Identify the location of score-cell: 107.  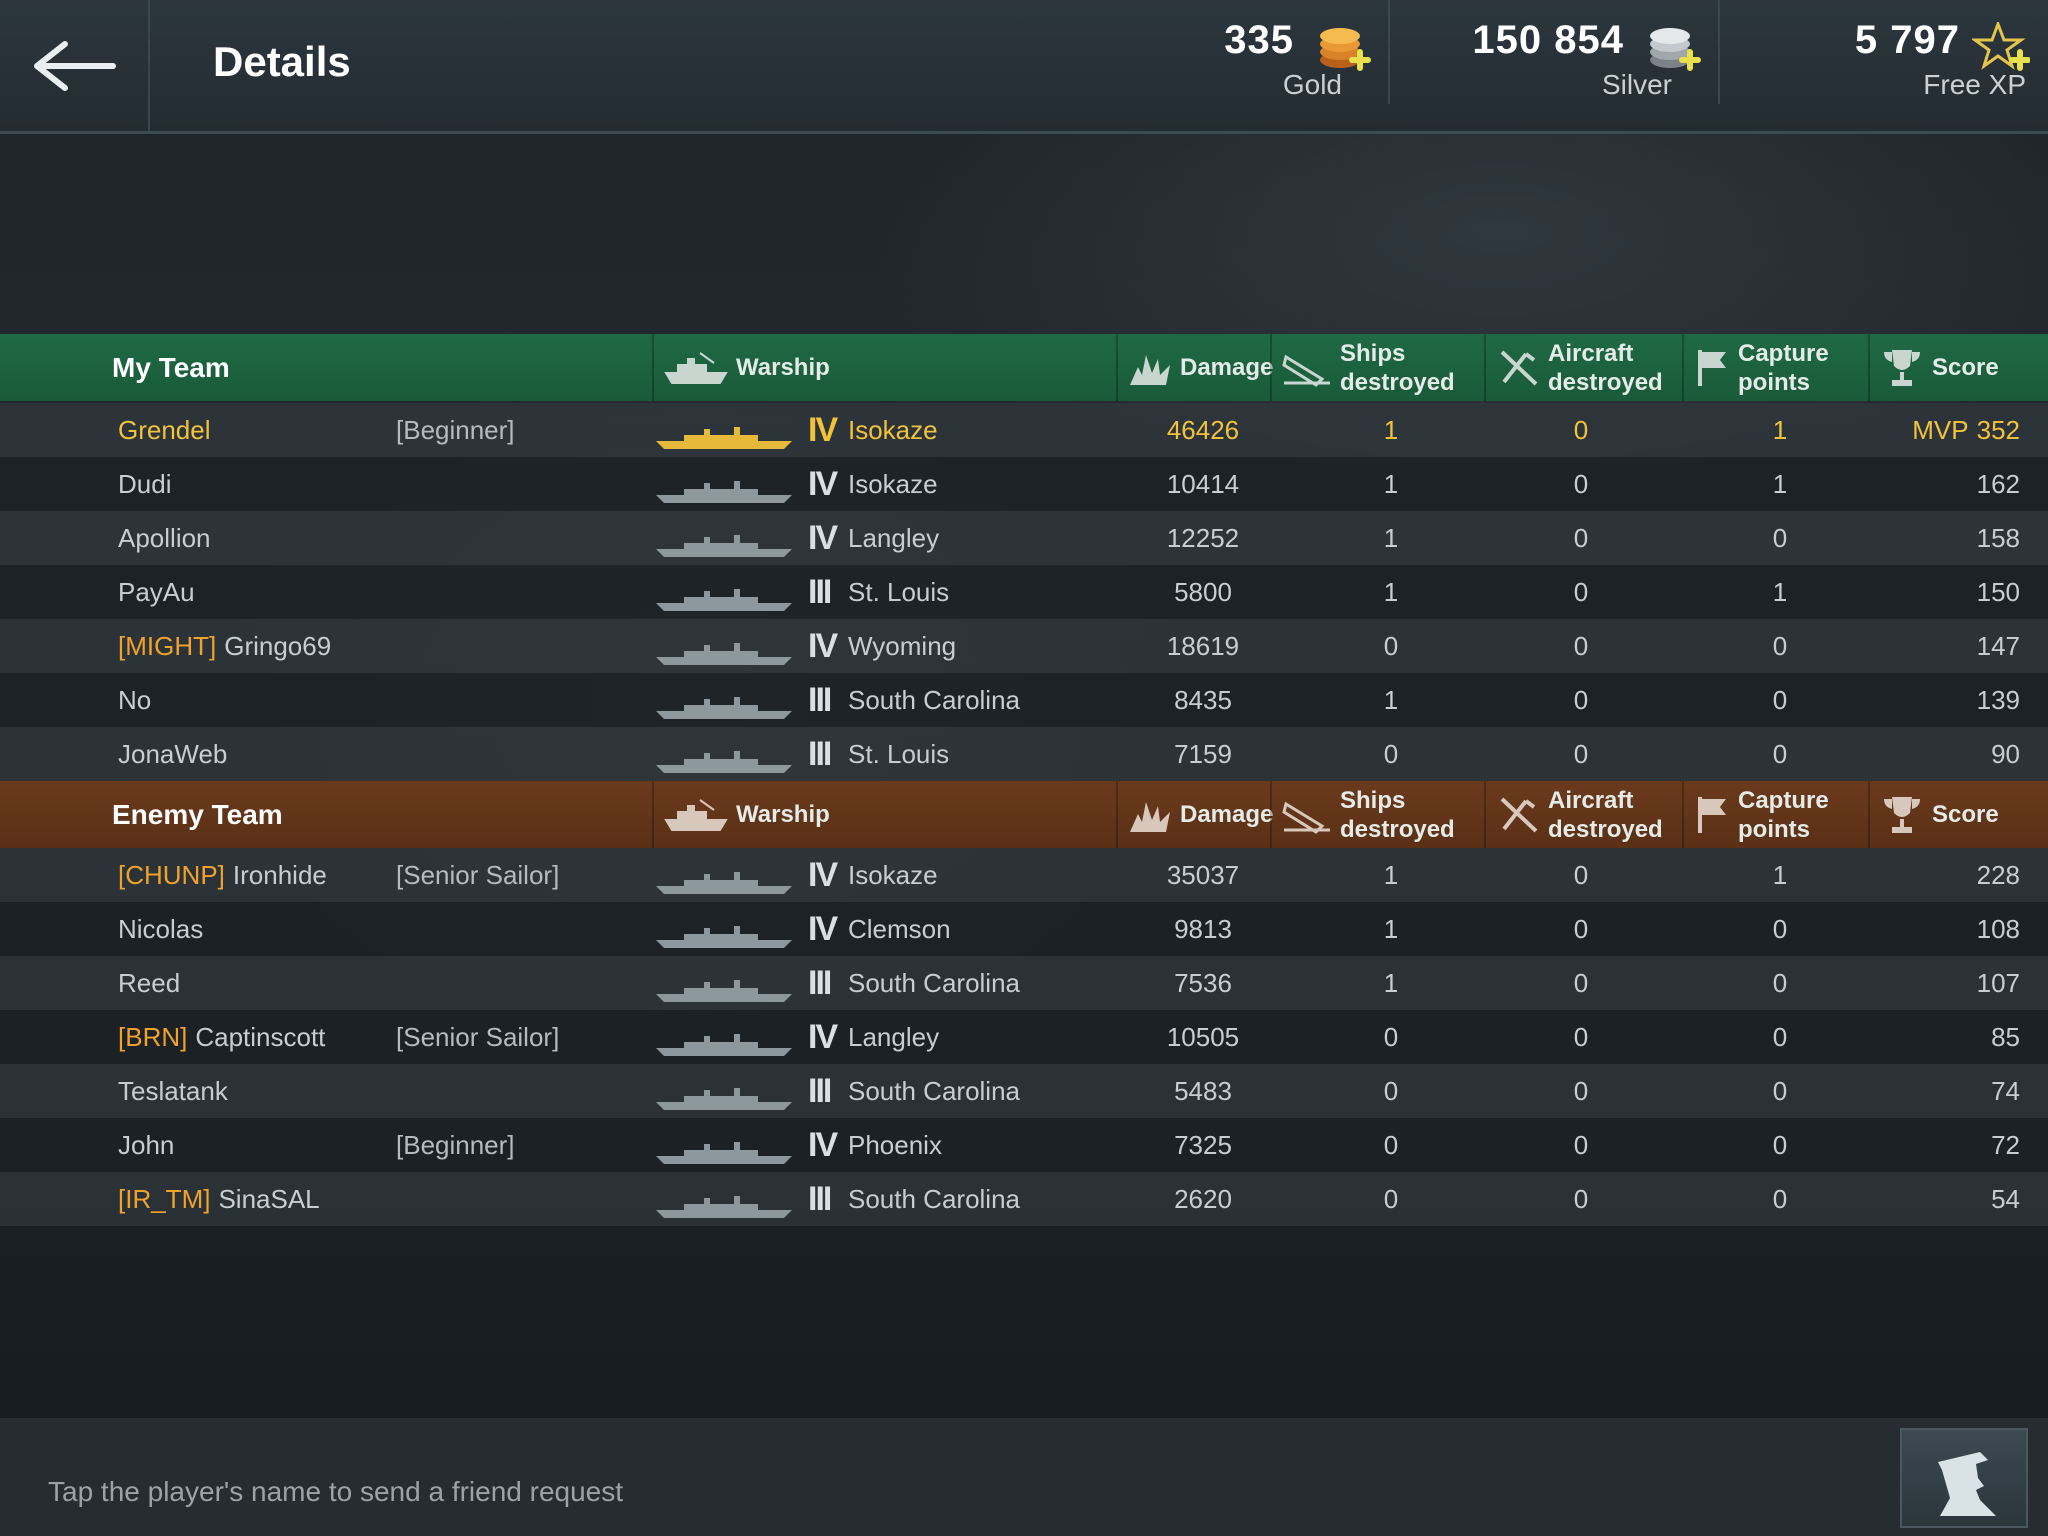
(1955, 983).